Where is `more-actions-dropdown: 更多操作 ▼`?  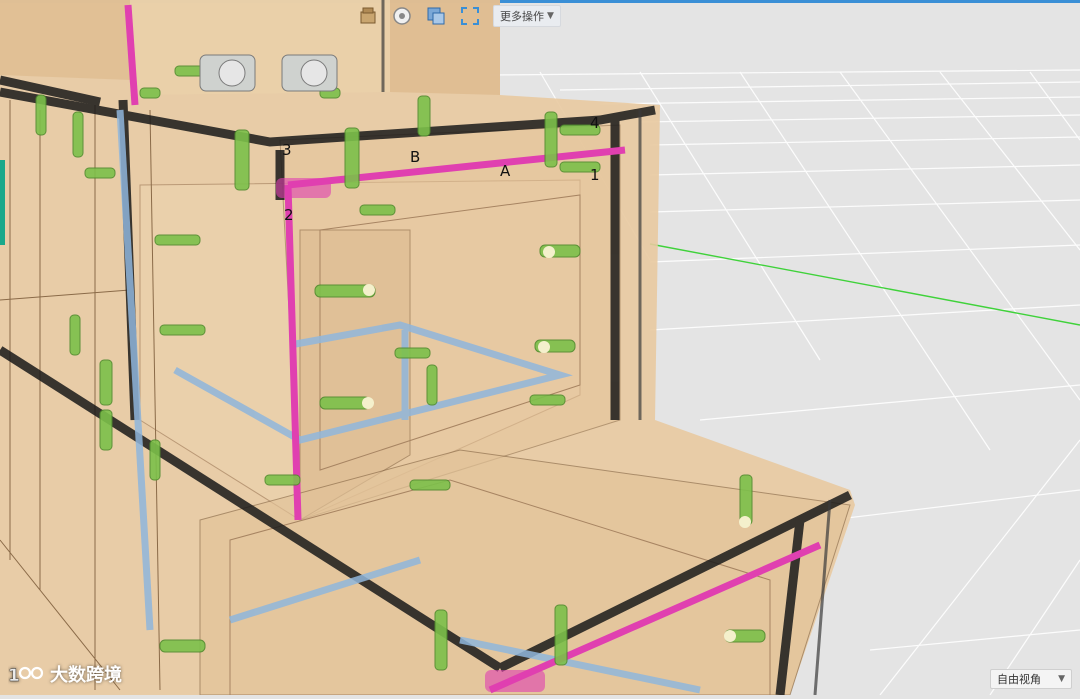 more-actions-dropdown: 更多操作 ▼ is located at coordinates (527, 16).